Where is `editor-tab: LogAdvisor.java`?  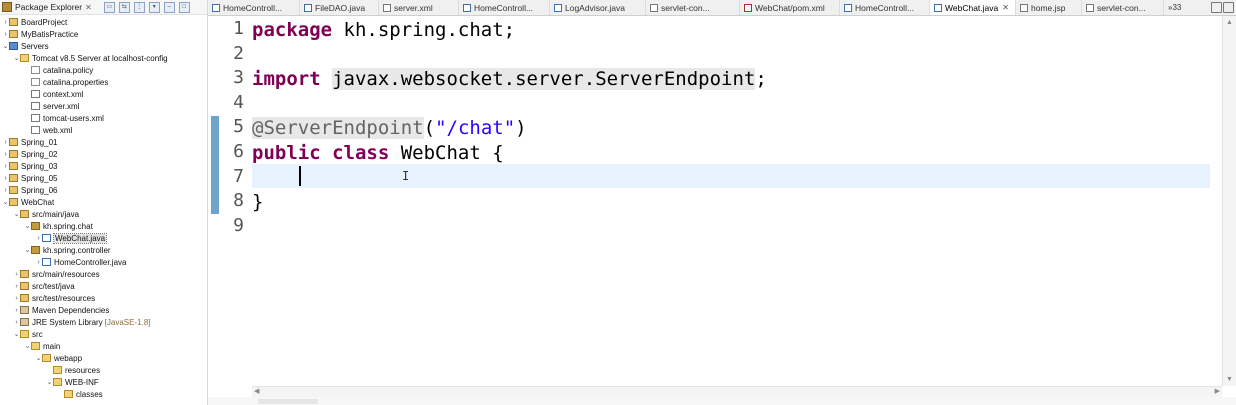 editor-tab: LogAdvisor.java is located at coordinates (598, 7).